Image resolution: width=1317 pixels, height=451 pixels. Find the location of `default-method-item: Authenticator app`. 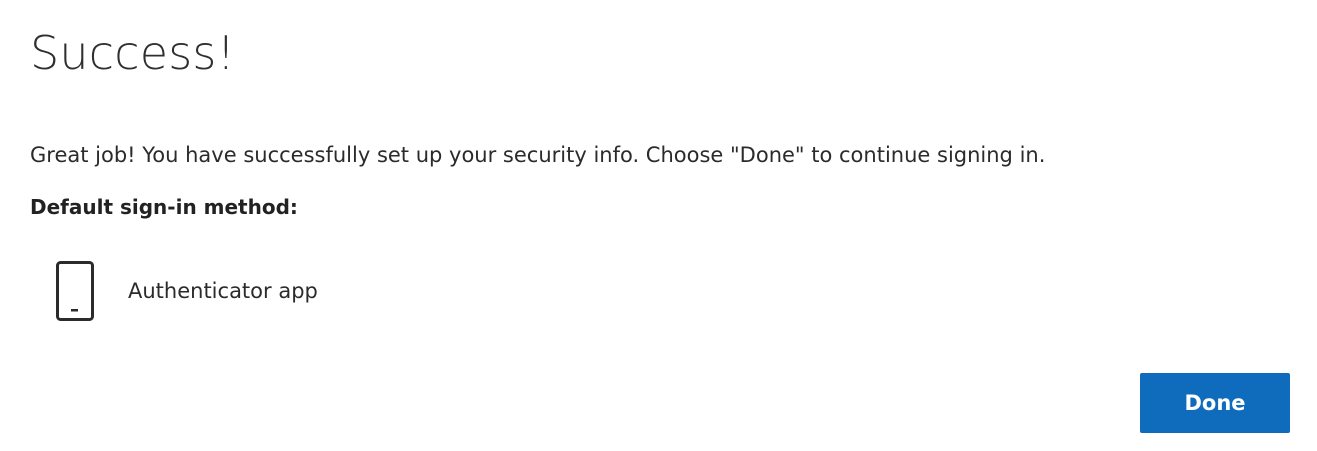

default-method-item: Authenticator app is located at coordinates (186, 291).